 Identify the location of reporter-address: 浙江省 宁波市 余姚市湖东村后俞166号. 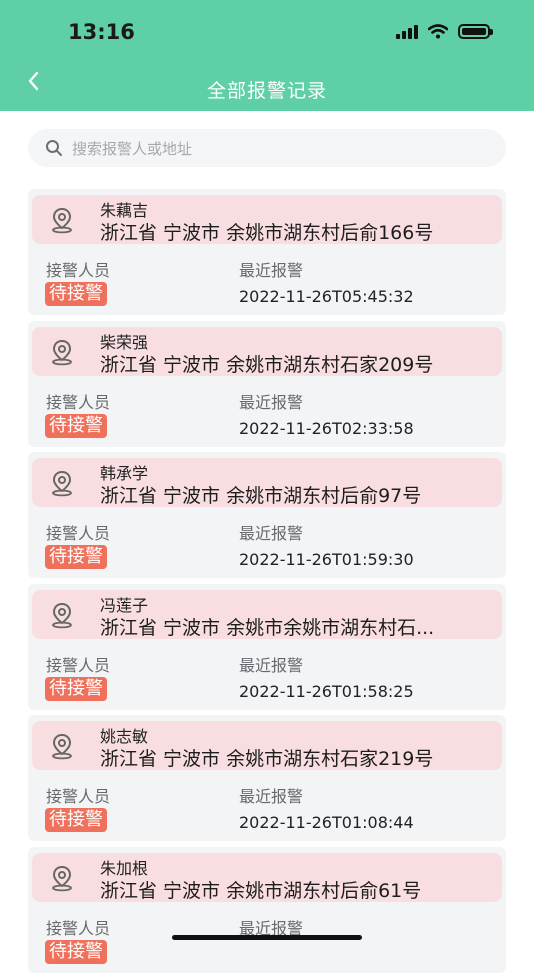
(267, 233).